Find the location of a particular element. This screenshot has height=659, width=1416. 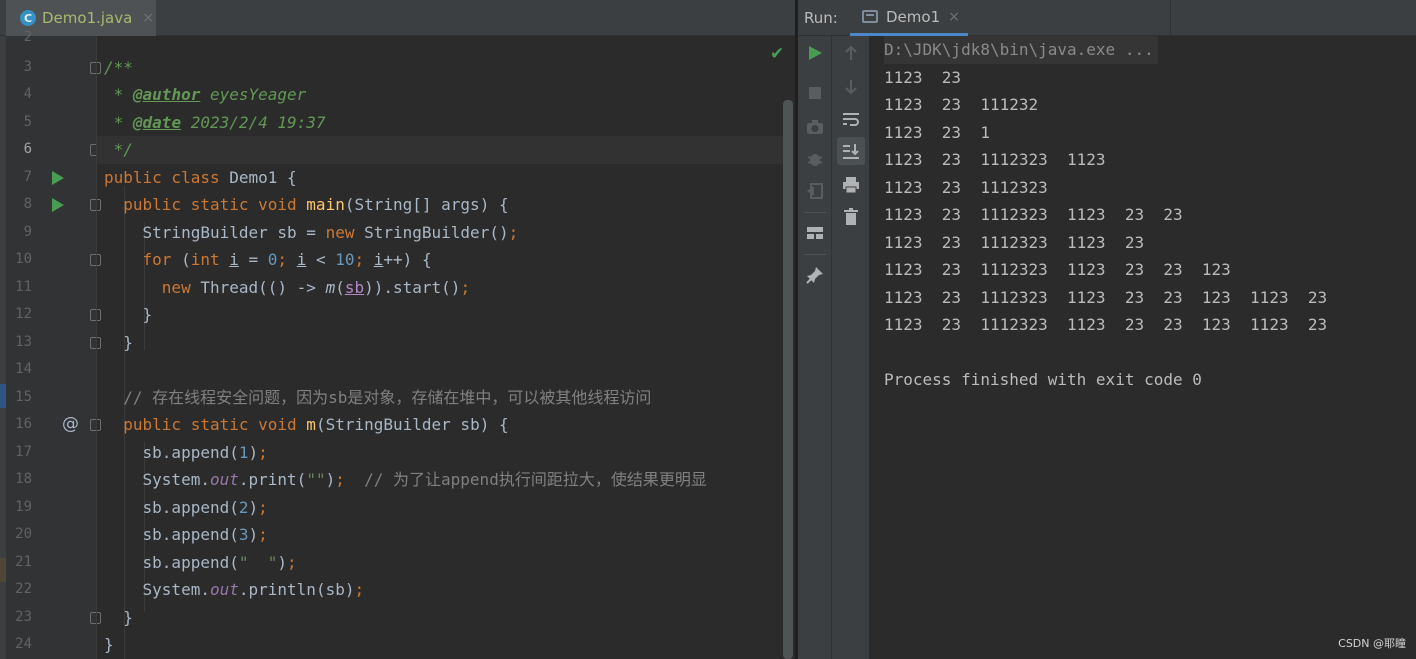

console-line: 1123 23 111232 is located at coordinates (961, 104).